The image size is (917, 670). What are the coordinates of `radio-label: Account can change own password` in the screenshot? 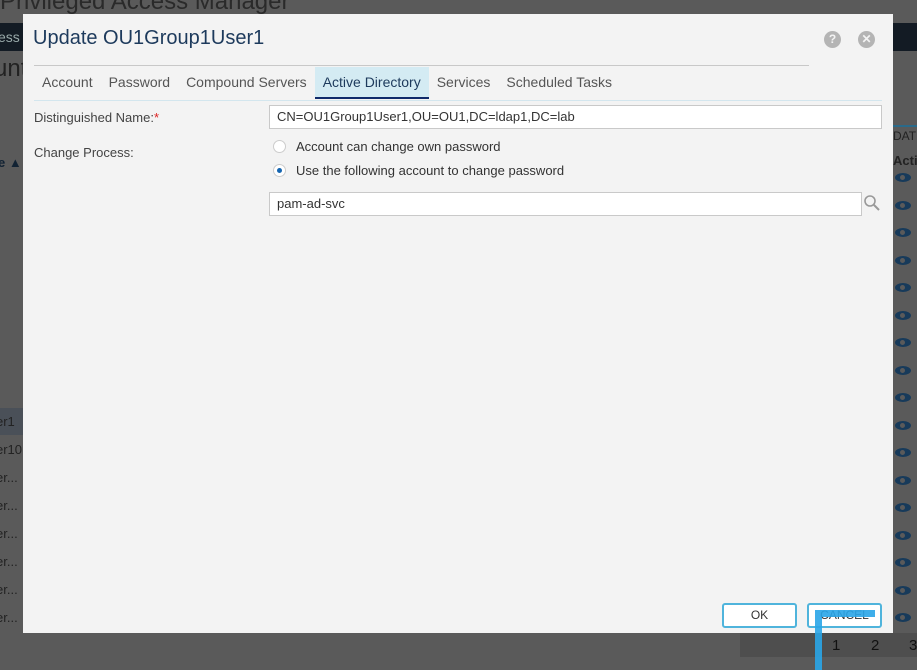 It's located at (398, 146).